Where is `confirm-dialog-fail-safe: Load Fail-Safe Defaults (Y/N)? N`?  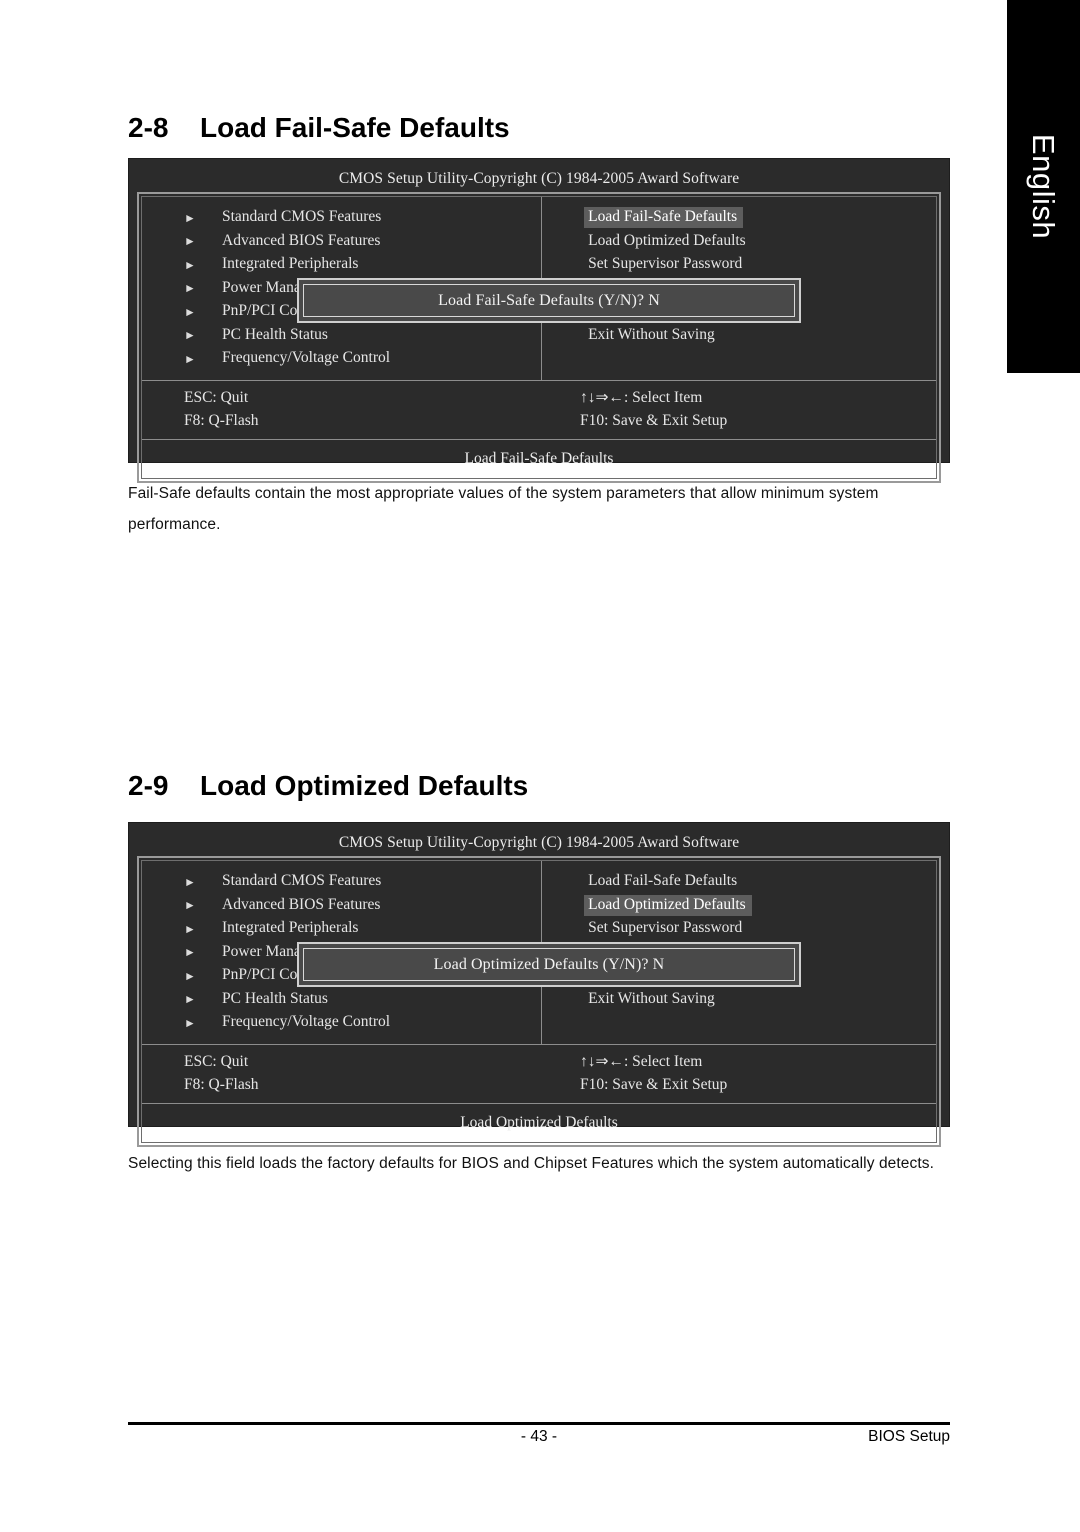
confirm-dialog-fail-safe: Load Fail-Safe Defaults (Y/N)? N is located at coordinates (549, 300).